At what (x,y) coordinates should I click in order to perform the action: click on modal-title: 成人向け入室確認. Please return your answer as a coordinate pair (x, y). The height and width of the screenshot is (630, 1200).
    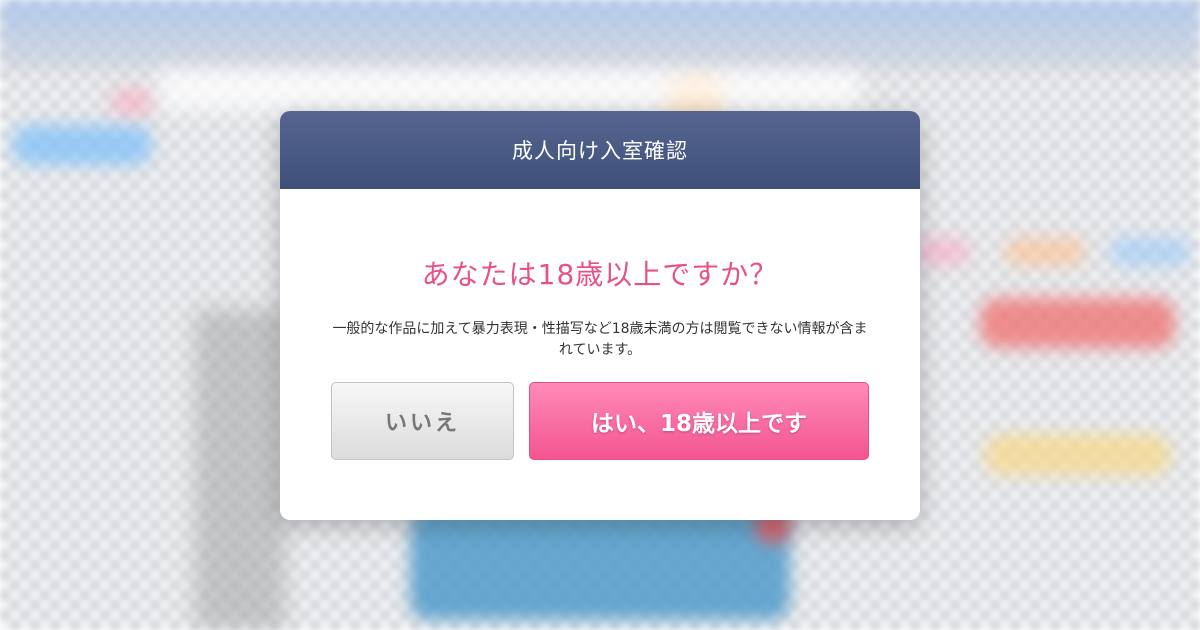
    Looking at the image, I should click on (600, 151).